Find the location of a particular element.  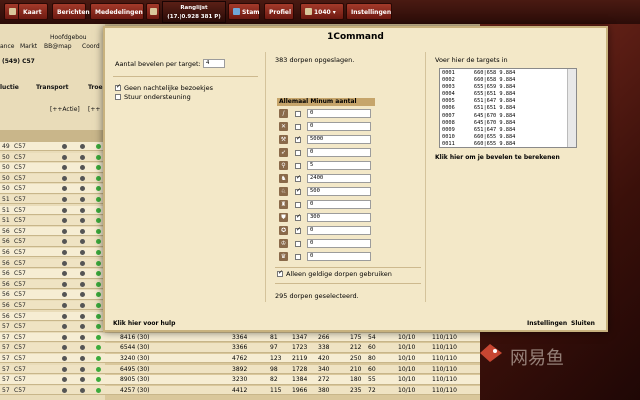

tribe-button: Stam is located at coordinates (244, 11).